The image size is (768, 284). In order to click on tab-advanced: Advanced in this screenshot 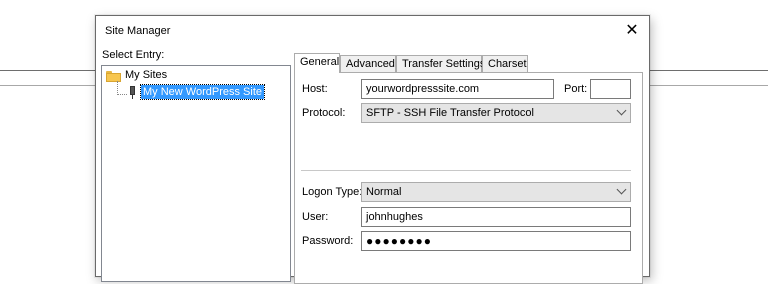, I will do `click(368, 63)`.